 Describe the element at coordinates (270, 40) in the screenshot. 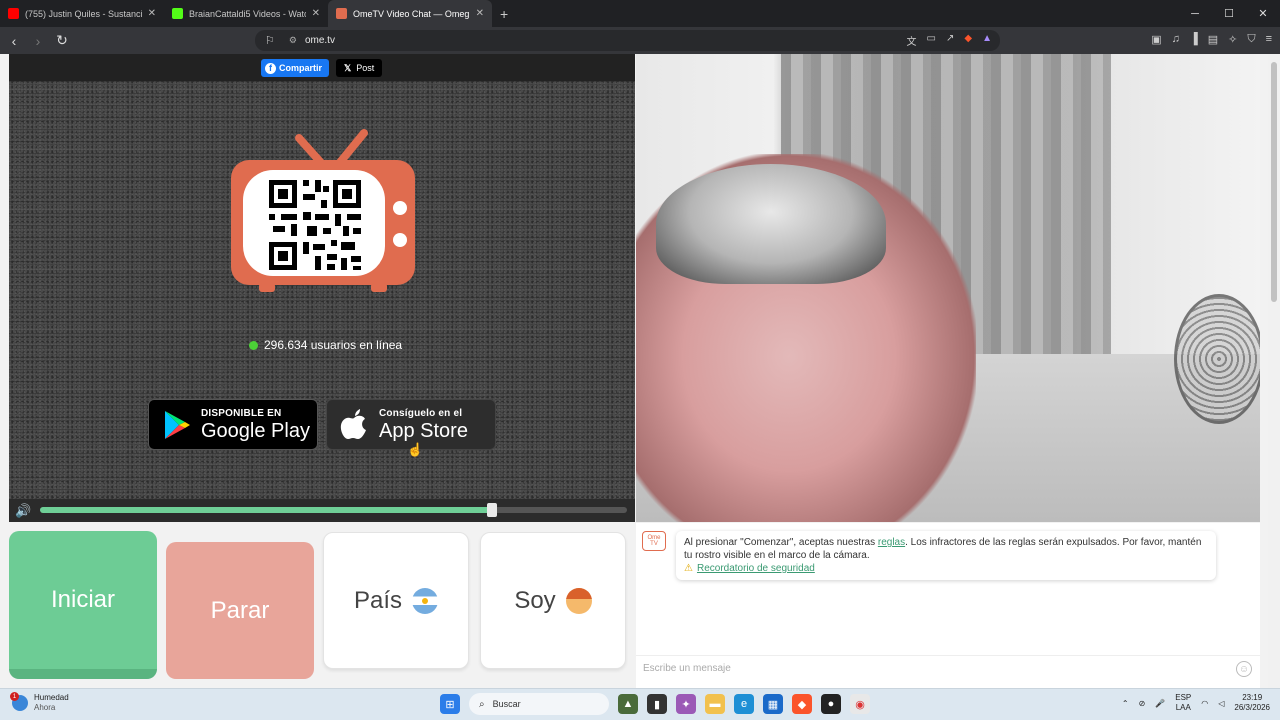

I see `bookmark-icon: ⚐` at that location.